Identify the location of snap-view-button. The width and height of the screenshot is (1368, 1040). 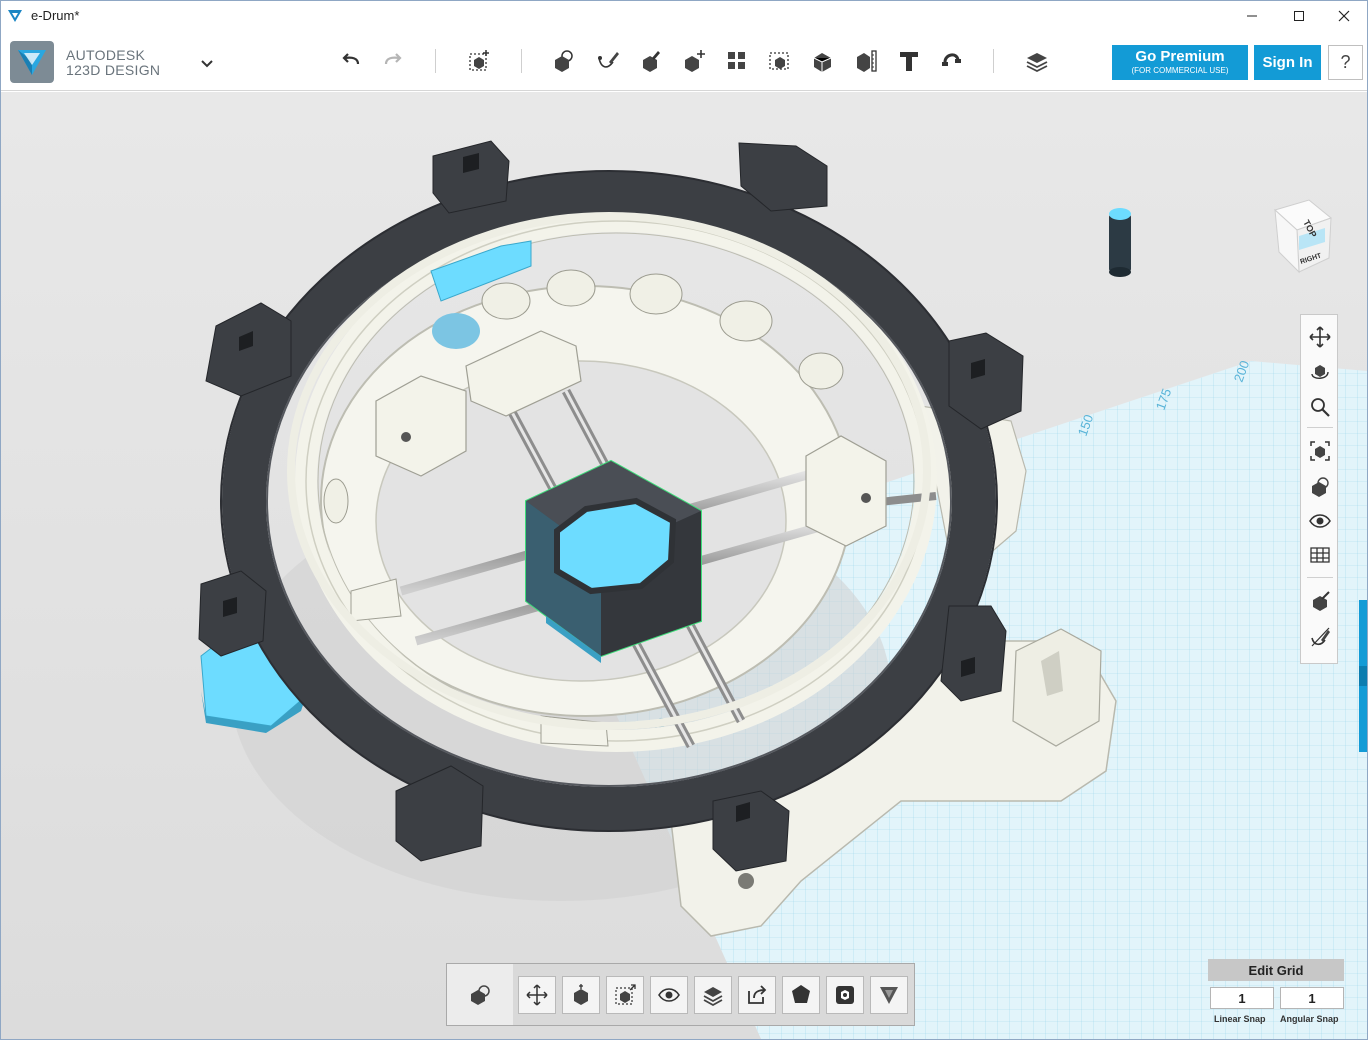
(1320, 601).